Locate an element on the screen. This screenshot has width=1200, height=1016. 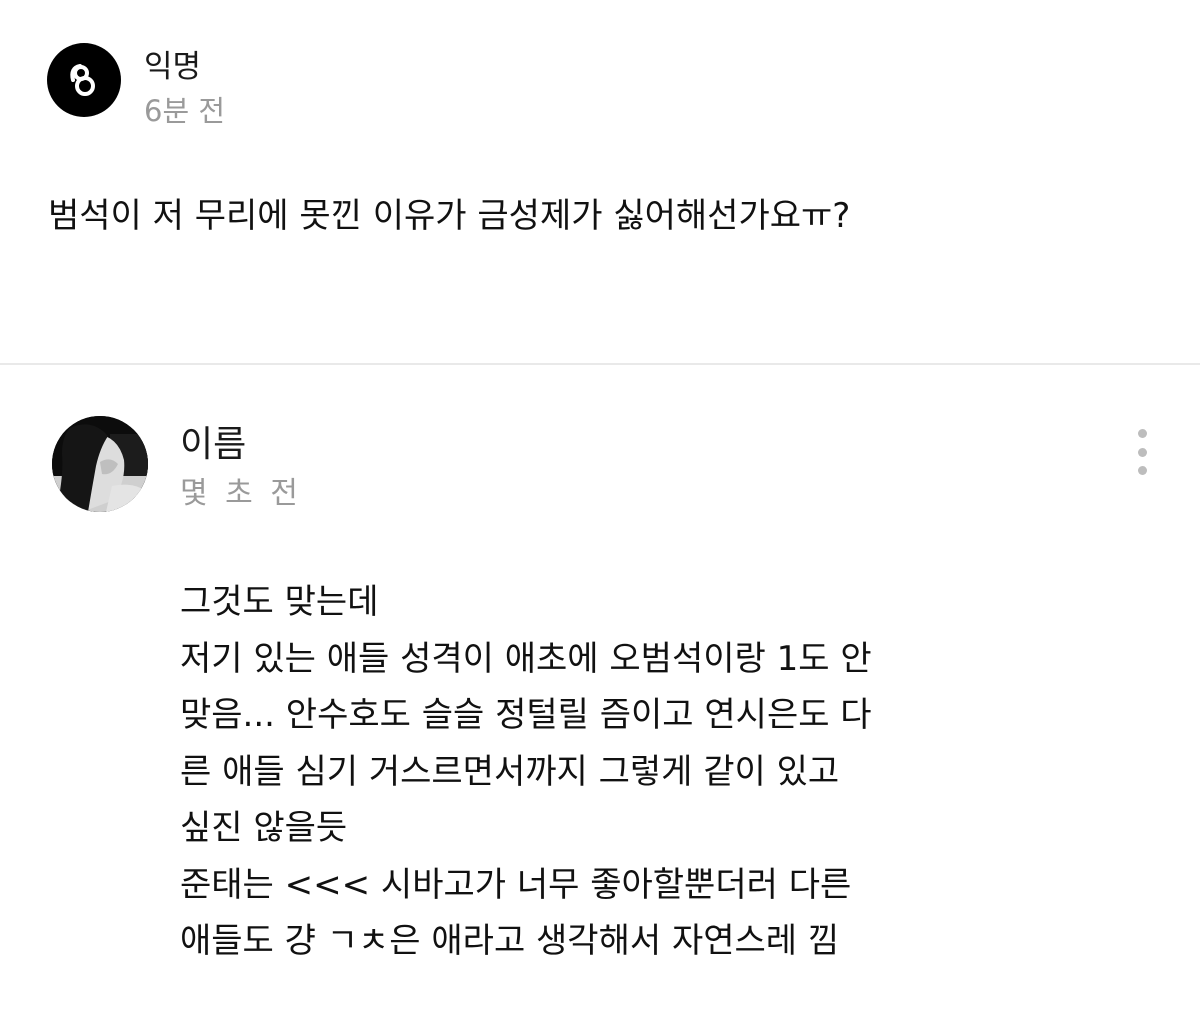
comment-line: 준태는 <<< 시바고가 너무 좋아할뿐더러 다른 is located at coordinates (516, 884).